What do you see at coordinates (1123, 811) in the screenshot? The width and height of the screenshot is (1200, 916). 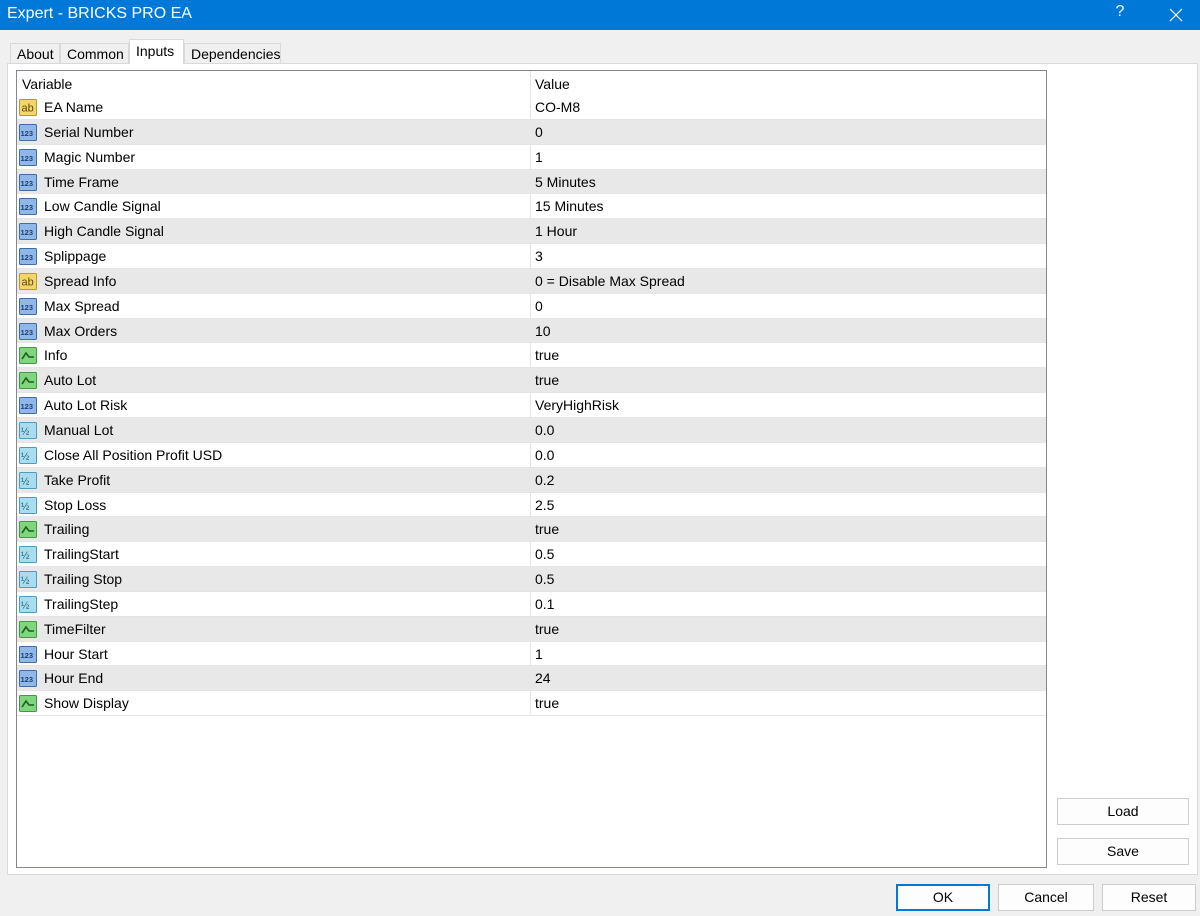 I see `load-button: Load` at bounding box center [1123, 811].